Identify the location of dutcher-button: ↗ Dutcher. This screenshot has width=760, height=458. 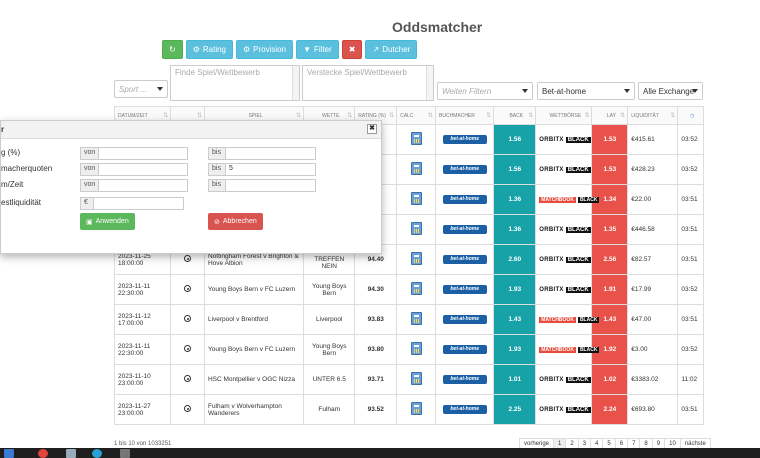
(391, 49).